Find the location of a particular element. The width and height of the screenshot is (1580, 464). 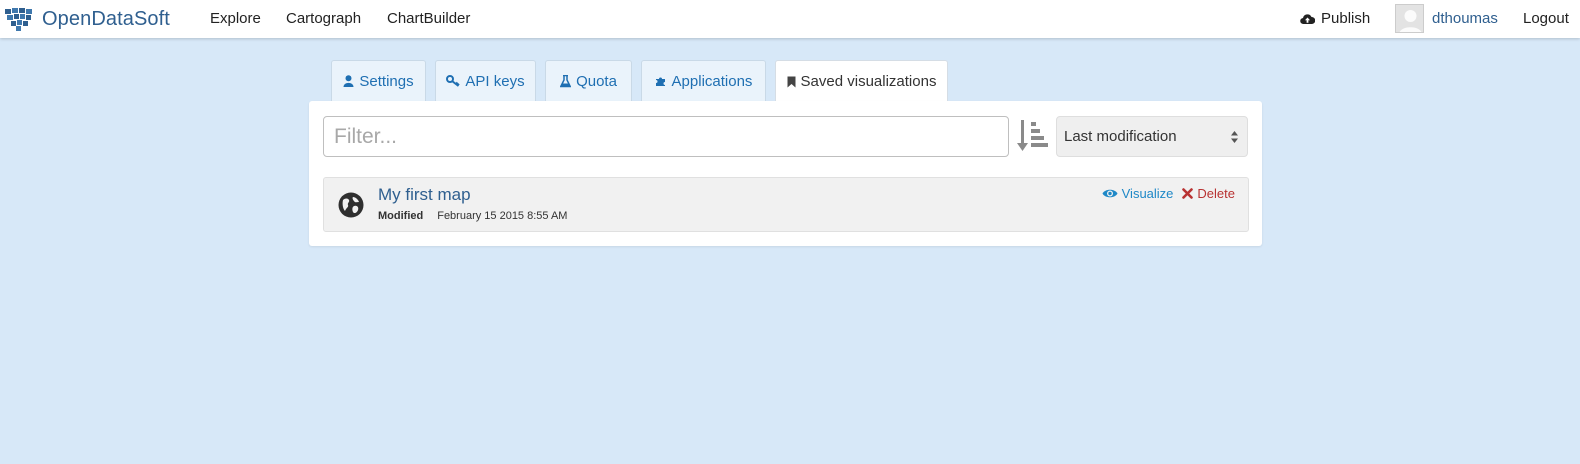

tab-settings-label: Settings is located at coordinates (386, 81).